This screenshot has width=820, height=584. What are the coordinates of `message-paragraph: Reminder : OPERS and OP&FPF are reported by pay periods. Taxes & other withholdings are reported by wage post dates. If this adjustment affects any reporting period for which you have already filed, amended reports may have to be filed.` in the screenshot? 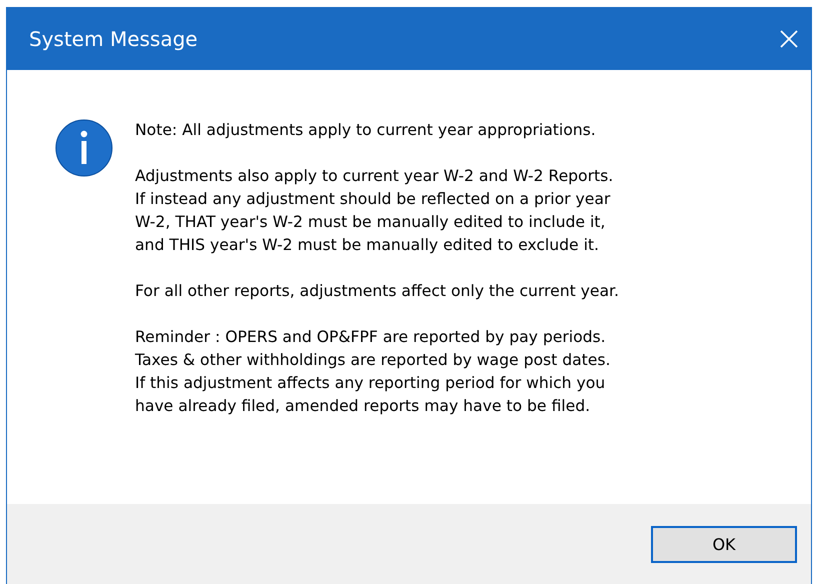 It's located at (373, 372).